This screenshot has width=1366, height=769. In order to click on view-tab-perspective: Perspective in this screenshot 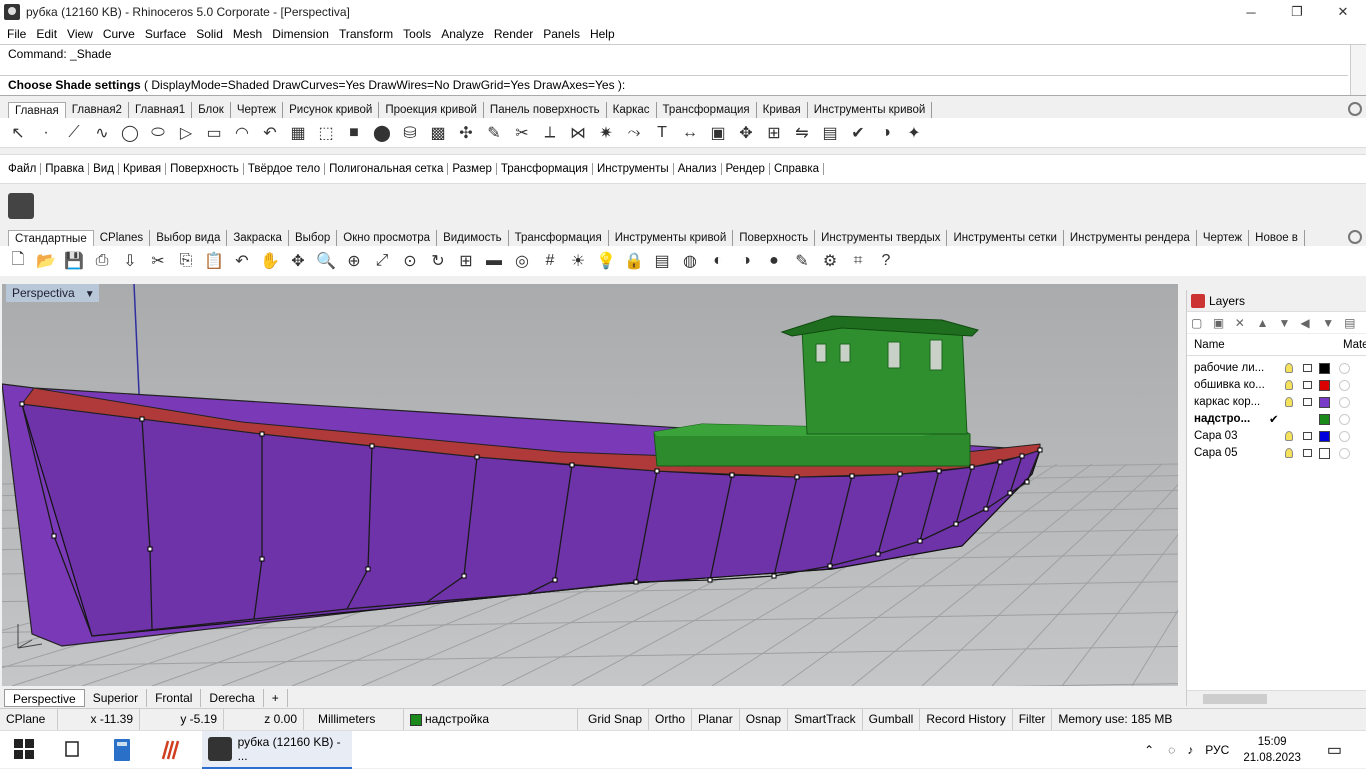, I will do `click(44, 698)`.